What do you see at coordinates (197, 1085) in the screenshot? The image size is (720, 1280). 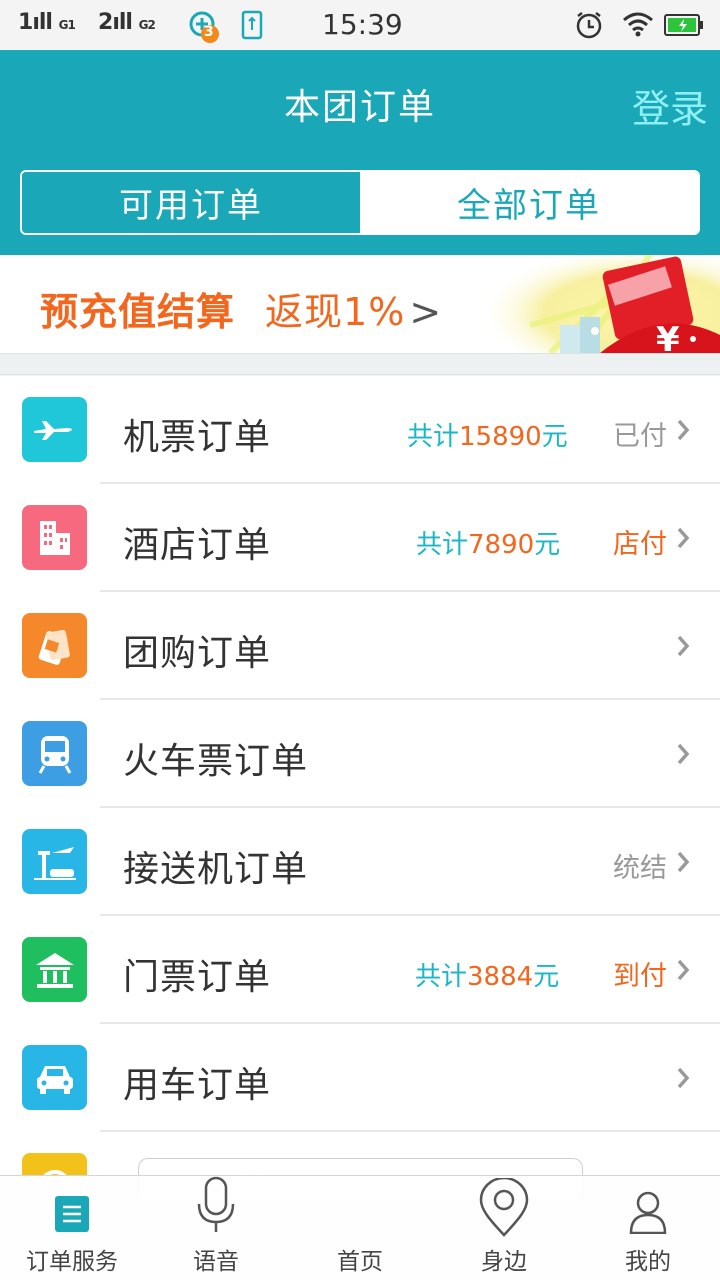 I see `order-label: 用车订单` at bounding box center [197, 1085].